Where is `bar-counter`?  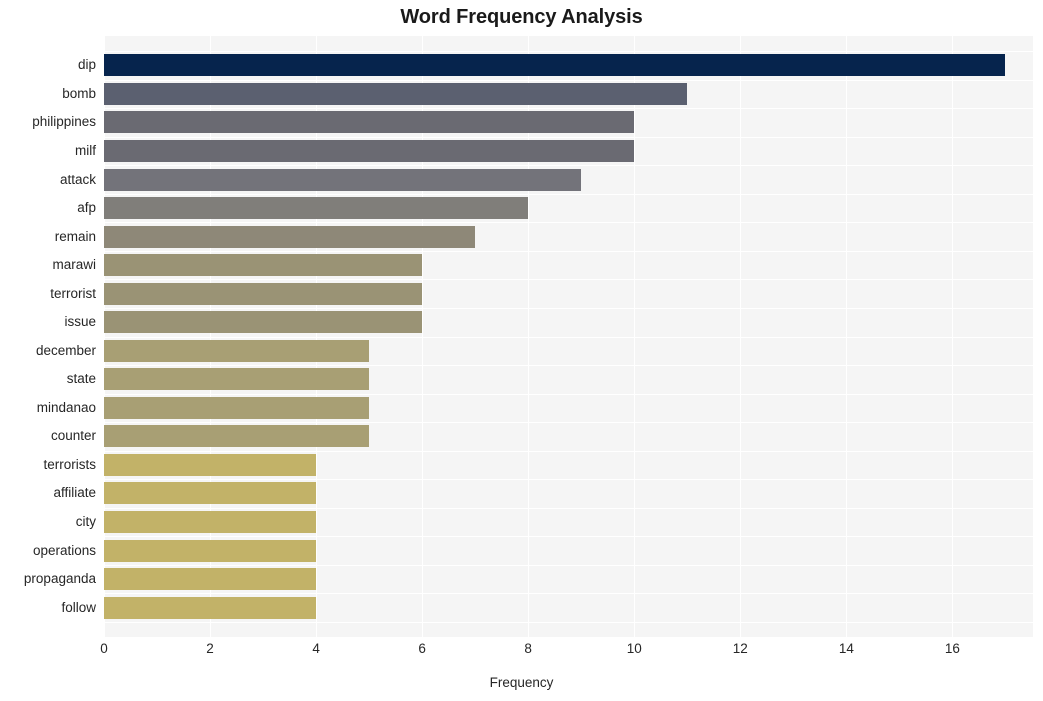 bar-counter is located at coordinates (237, 436).